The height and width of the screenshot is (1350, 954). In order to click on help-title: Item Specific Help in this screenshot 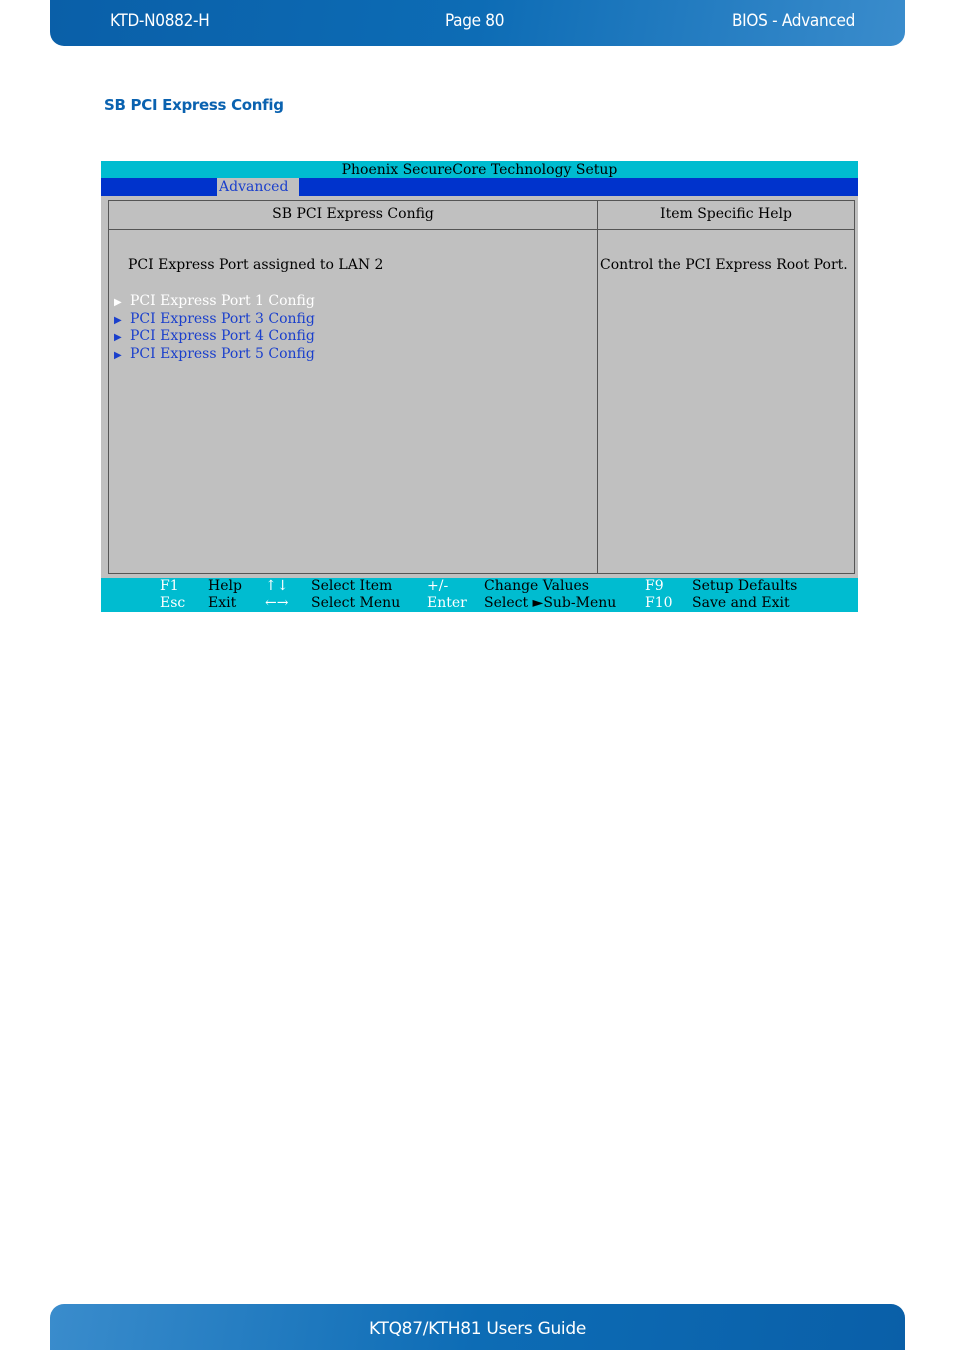, I will do `click(726, 214)`.